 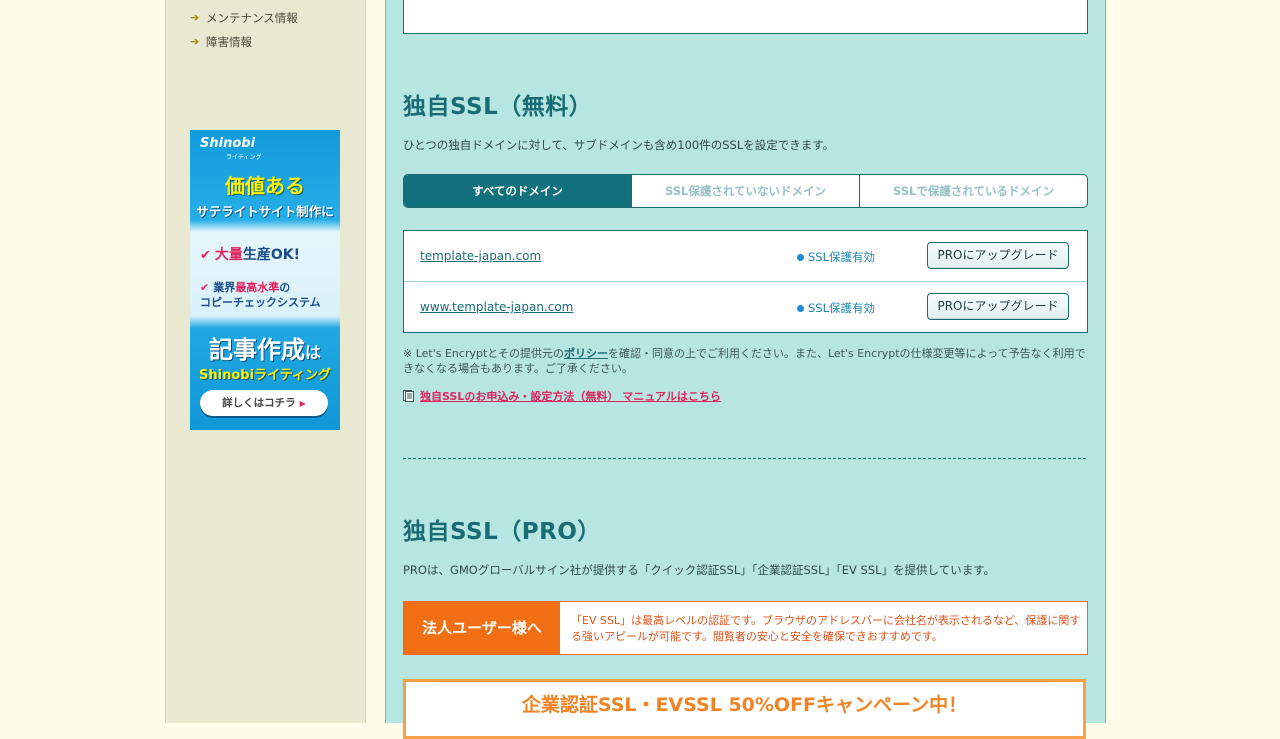 What do you see at coordinates (265, 375) in the screenshot?
I see `banner-service: Shinobiライティング` at bounding box center [265, 375].